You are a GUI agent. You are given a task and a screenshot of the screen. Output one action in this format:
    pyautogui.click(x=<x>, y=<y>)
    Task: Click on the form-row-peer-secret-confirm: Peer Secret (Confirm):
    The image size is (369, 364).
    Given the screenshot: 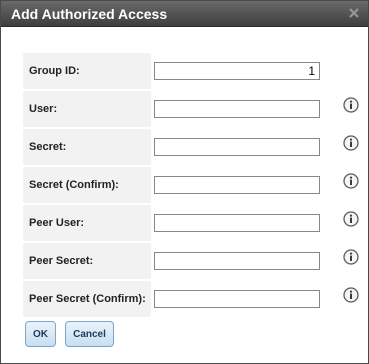 What is the action you would take?
    pyautogui.click(x=191, y=300)
    